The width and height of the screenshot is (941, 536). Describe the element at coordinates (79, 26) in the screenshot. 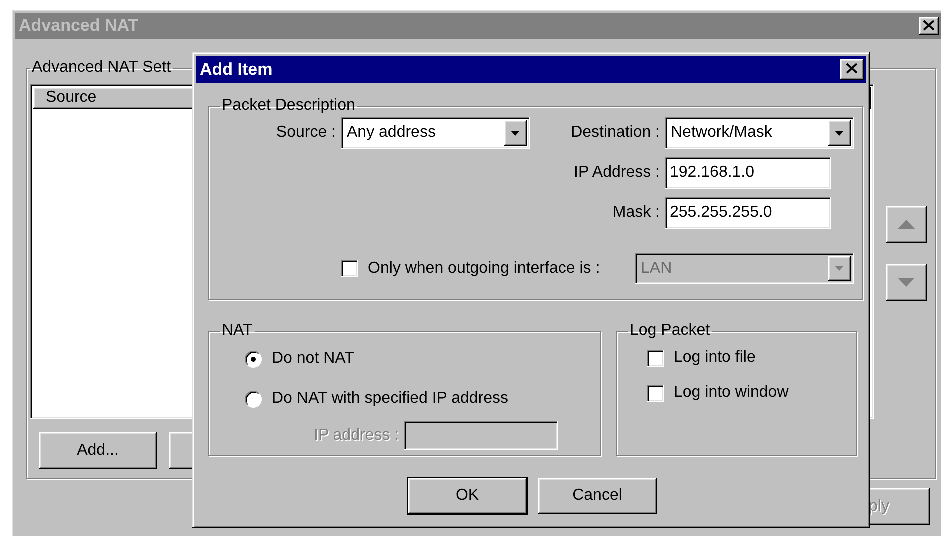

I see `window-title: Advanced NAT` at that location.